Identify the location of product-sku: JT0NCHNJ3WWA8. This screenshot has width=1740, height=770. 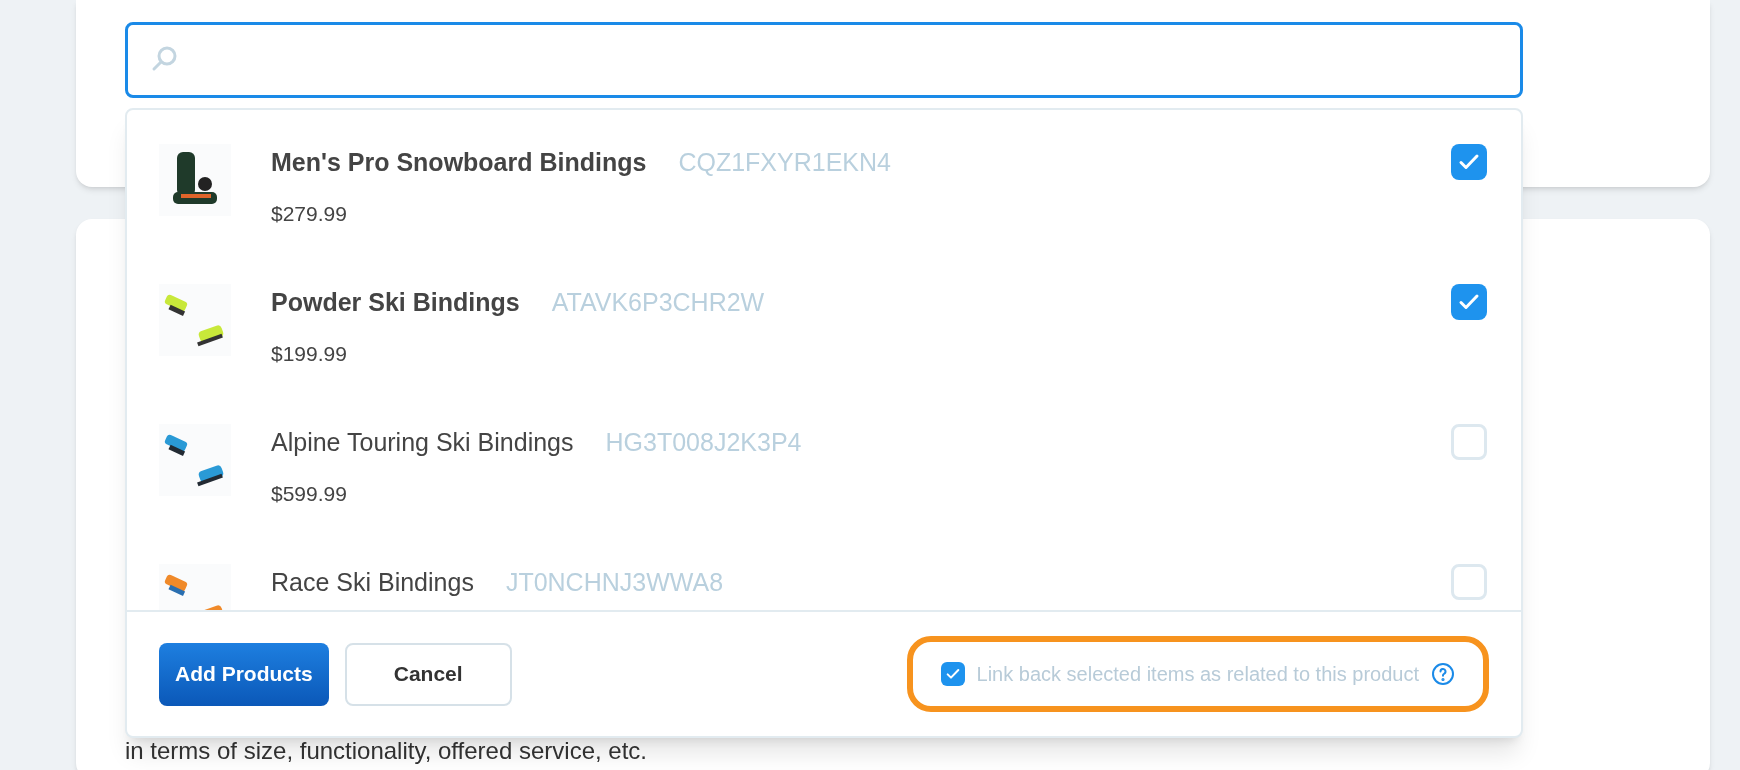
(614, 582).